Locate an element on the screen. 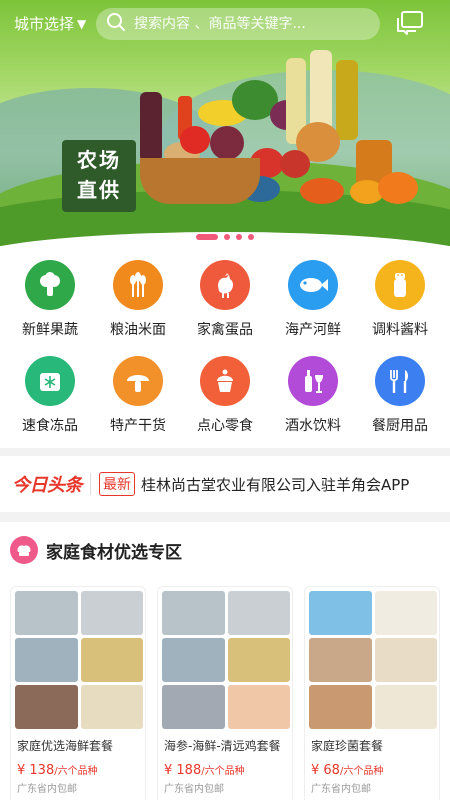 This screenshot has width=450, height=800. frozen-food-icon is located at coordinates (50, 381).